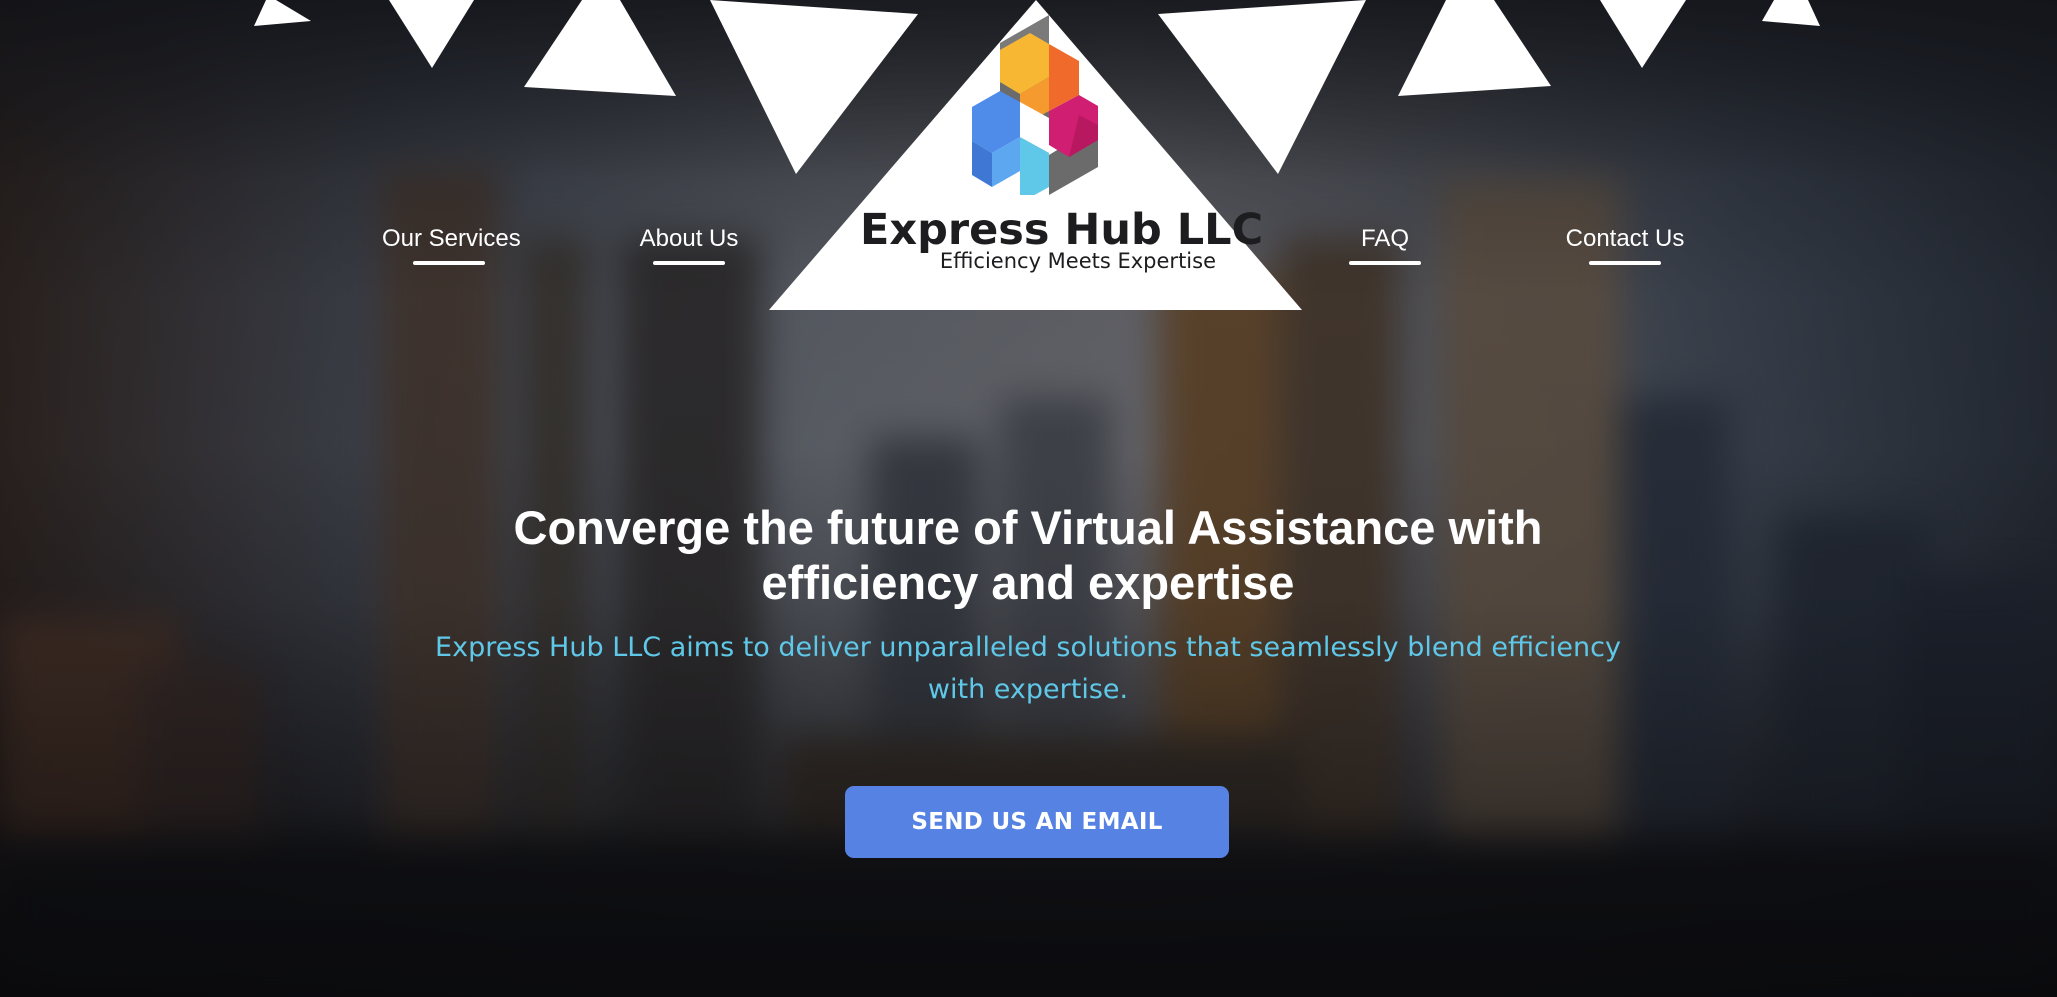 This screenshot has height=997, width=2057. Describe the element at coordinates (1037, 822) in the screenshot. I see `send-email-button: SEND US AN EMAIL` at that location.